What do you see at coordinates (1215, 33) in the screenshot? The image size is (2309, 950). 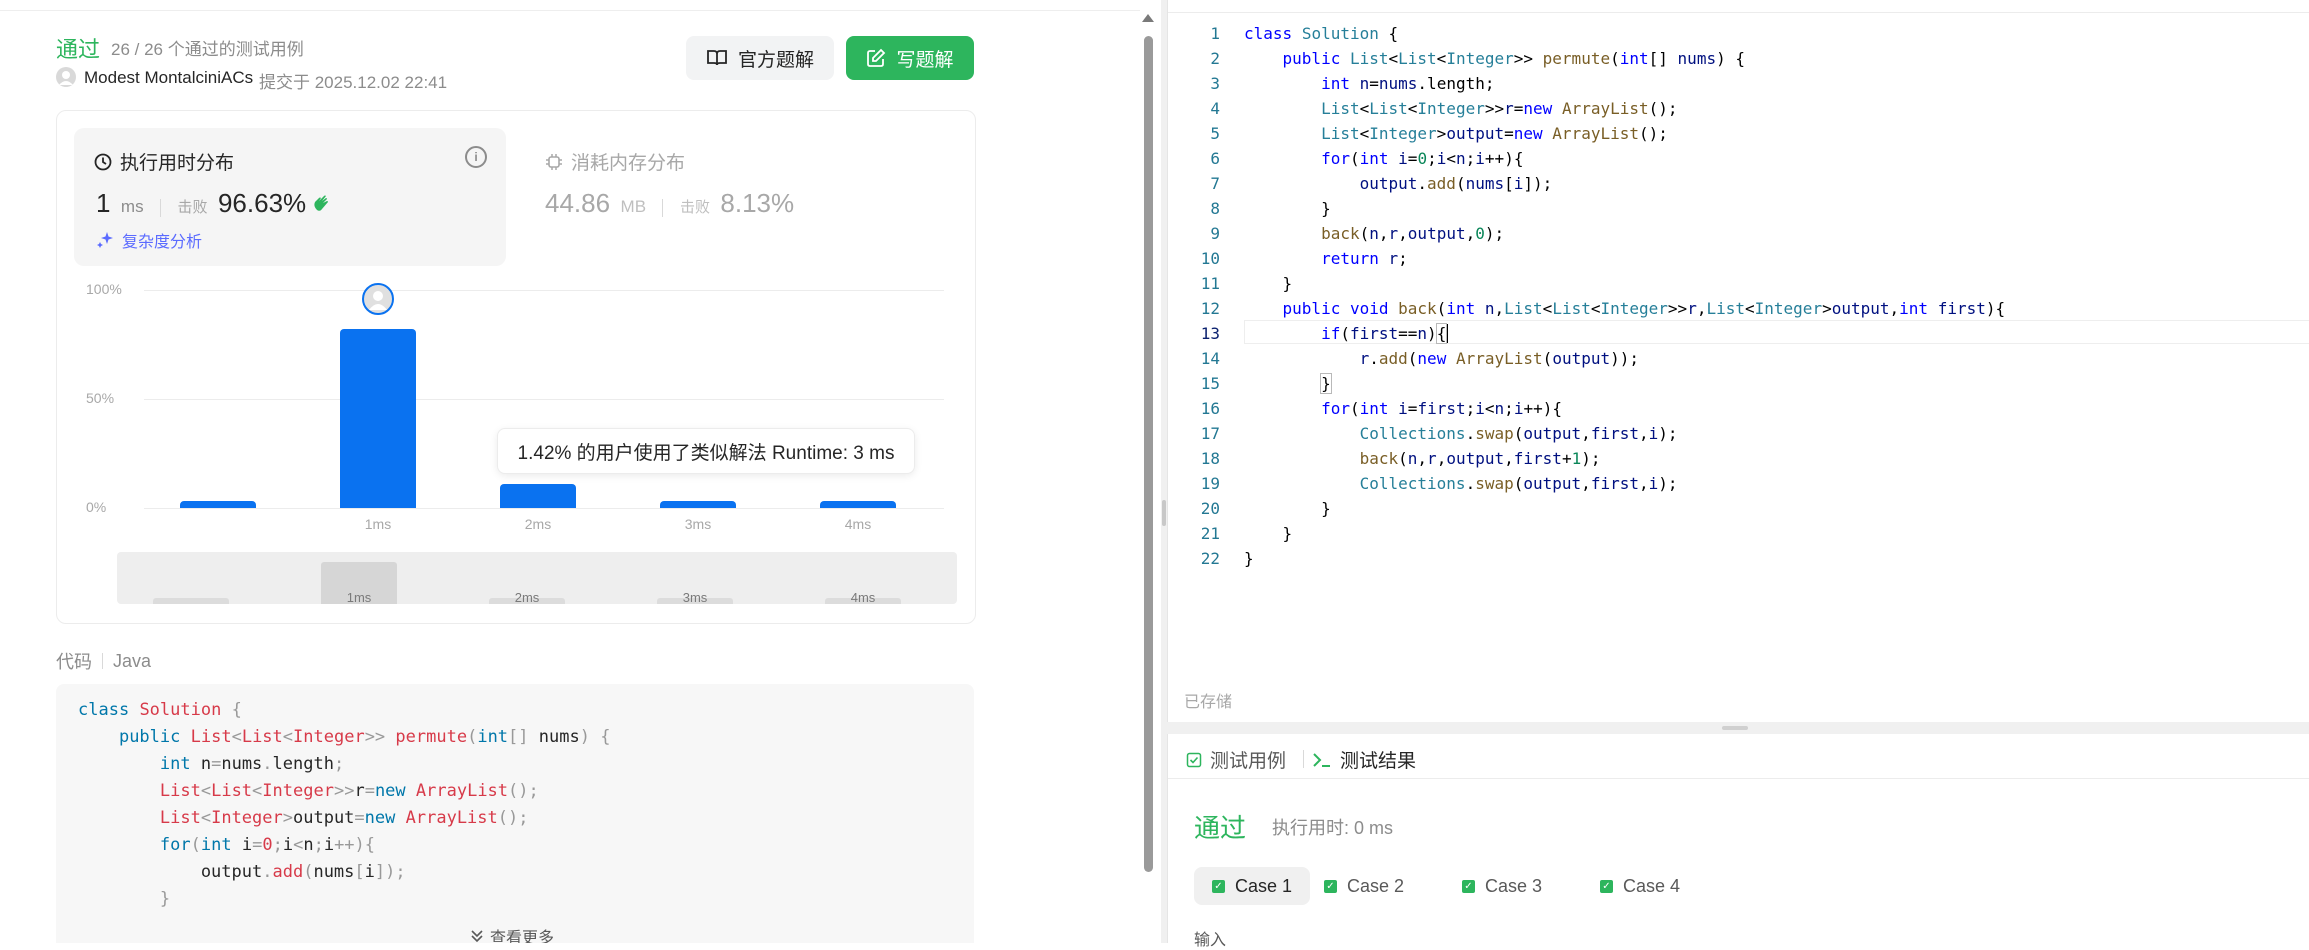 I see `line-number: 1` at bounding box center [1215, 33].